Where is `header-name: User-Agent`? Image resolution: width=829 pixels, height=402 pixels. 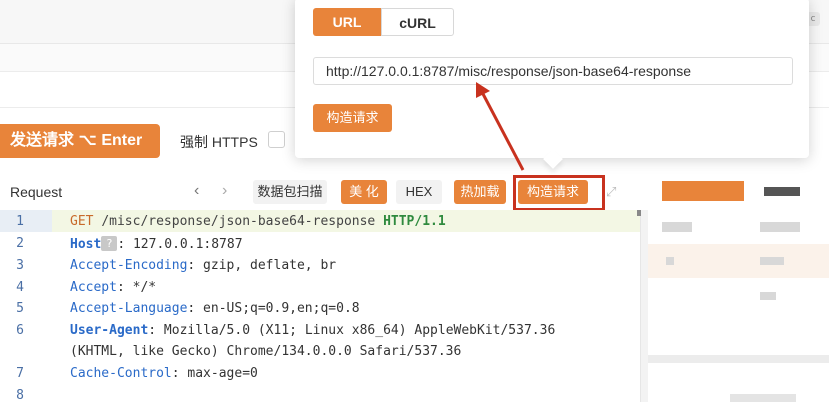
header-name: User-Agent is located at coordinates (109, 330).